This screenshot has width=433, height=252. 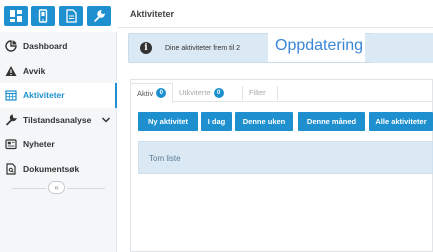 I want to click on sidebar-item-aktiviteter: Aktiviteter, so click(x=58, y=95).